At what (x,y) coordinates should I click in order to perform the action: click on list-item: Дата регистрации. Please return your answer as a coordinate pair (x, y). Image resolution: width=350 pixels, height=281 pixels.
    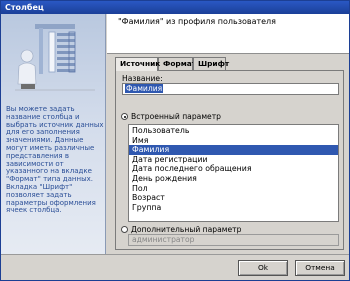
    Looking at the image, I should click on (233, 160).